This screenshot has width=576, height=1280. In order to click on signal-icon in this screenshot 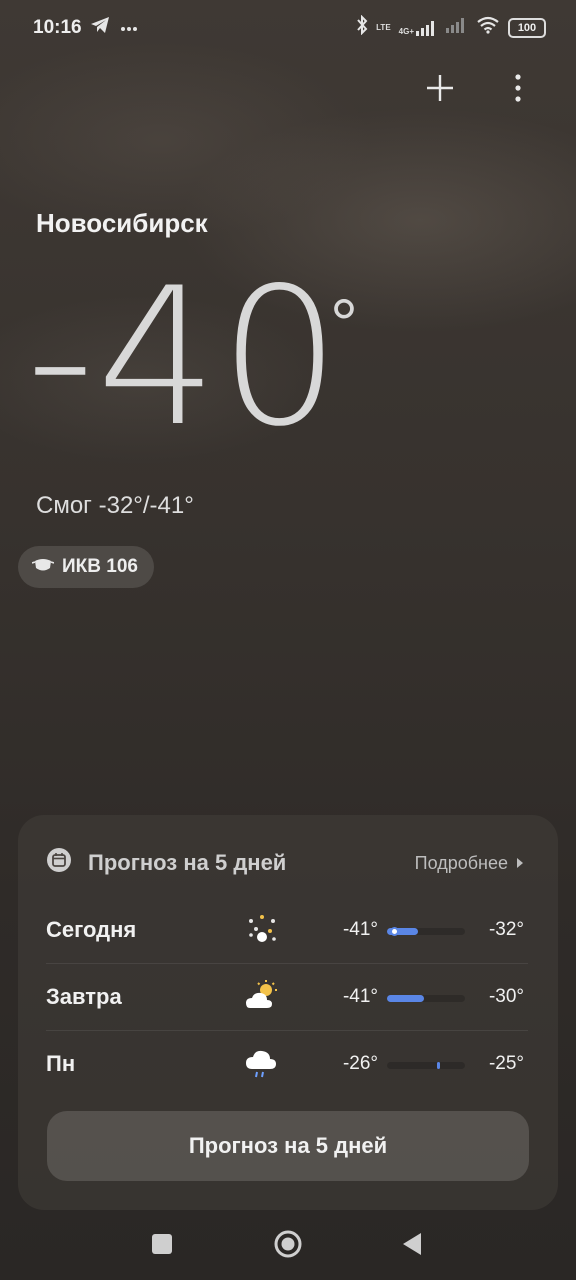, I will do `click(457, 27)`.